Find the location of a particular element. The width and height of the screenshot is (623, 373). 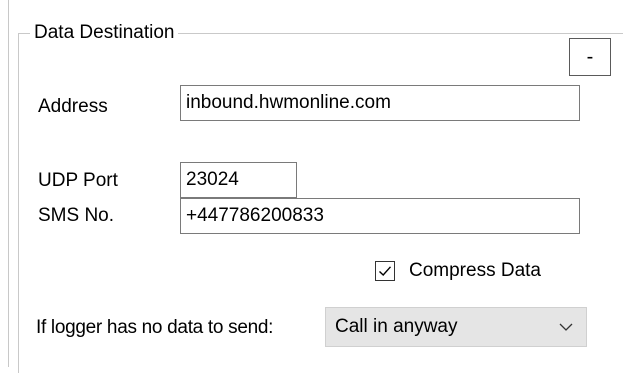

no-data-label: If logger has no data to send: is located at coordinates (155, 327).